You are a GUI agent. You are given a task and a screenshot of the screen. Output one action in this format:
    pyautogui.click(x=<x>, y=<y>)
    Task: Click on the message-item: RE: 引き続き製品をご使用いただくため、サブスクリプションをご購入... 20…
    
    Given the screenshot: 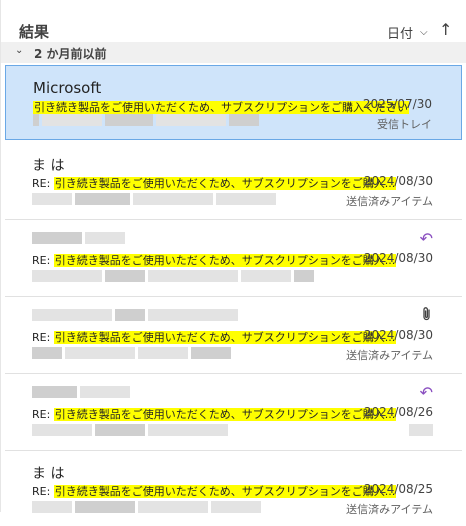 What is the action you would take?
    pyautogui.click(x=233, y=335)
    